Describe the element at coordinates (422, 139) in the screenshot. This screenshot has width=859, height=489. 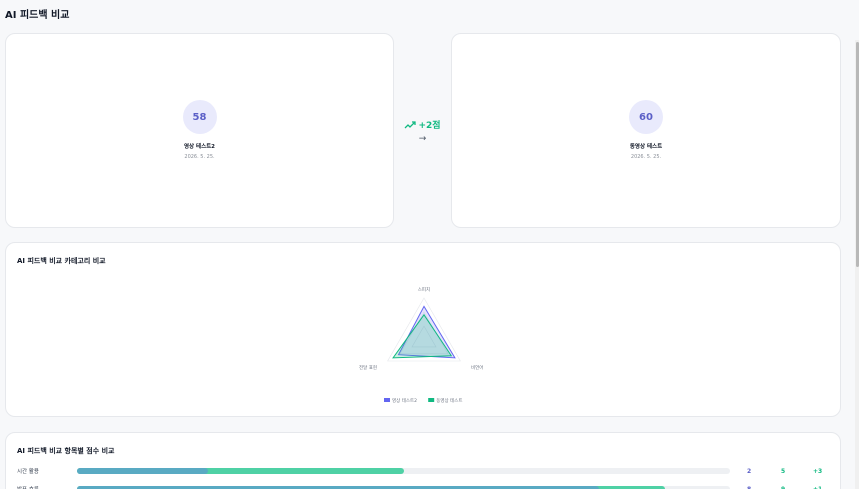
I see `arrow-right-icon: →` at that location.